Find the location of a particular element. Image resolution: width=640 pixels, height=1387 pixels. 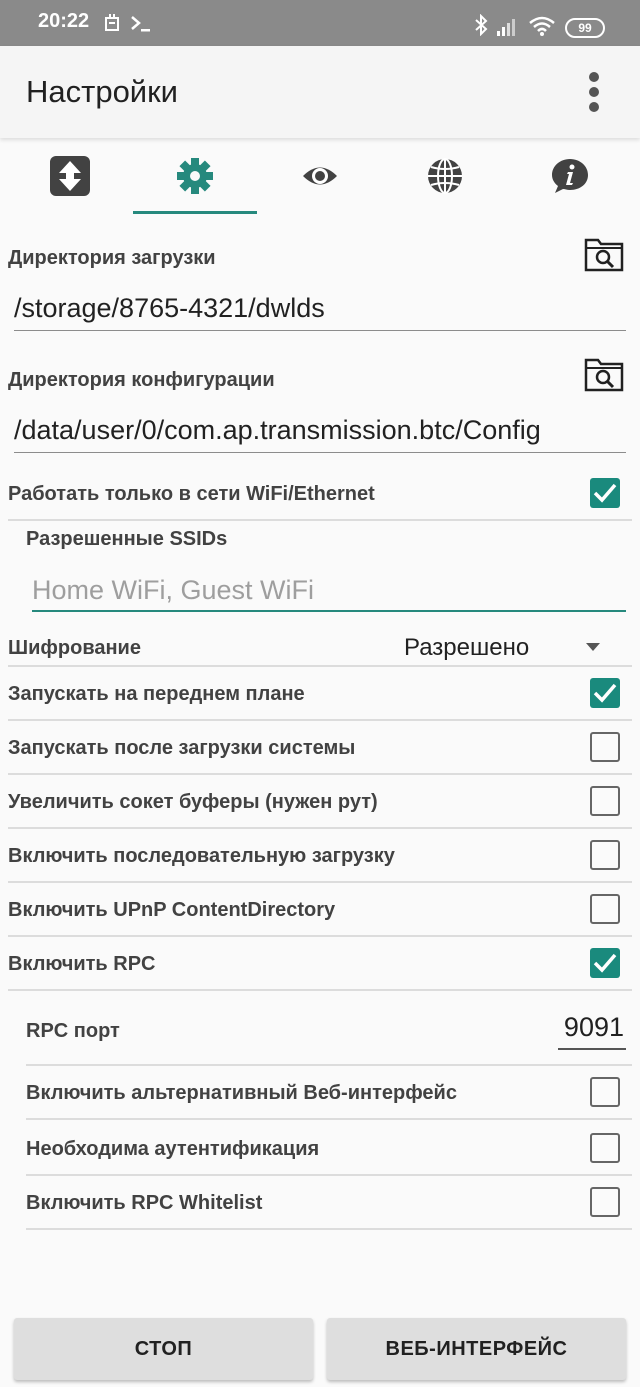

alt-web-label: Включить альтернативный Веб-интерфейс is located at coordinates (241, 1093).